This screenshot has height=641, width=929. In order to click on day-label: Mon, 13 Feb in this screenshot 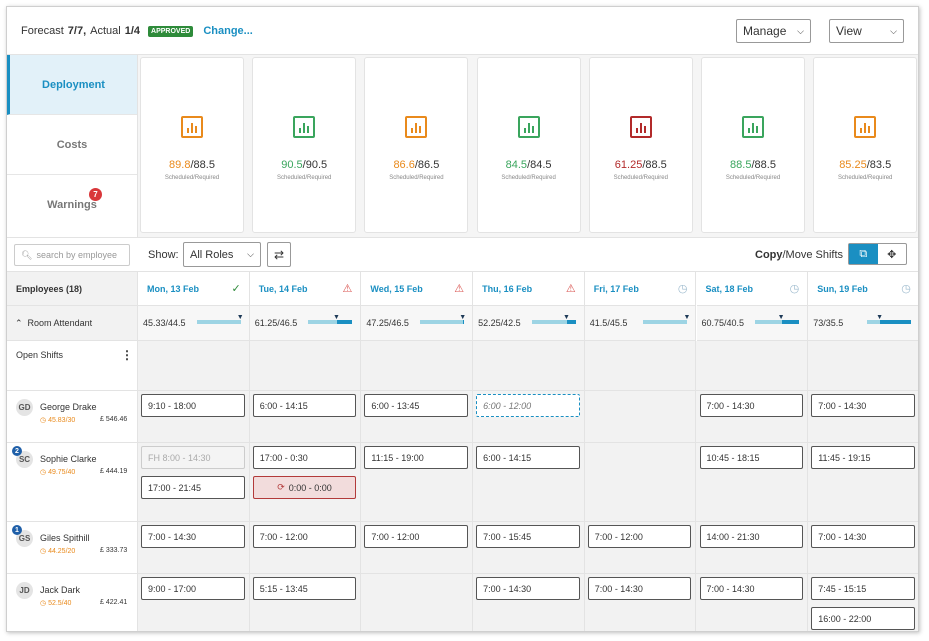, I will do `click(173, 288)`.